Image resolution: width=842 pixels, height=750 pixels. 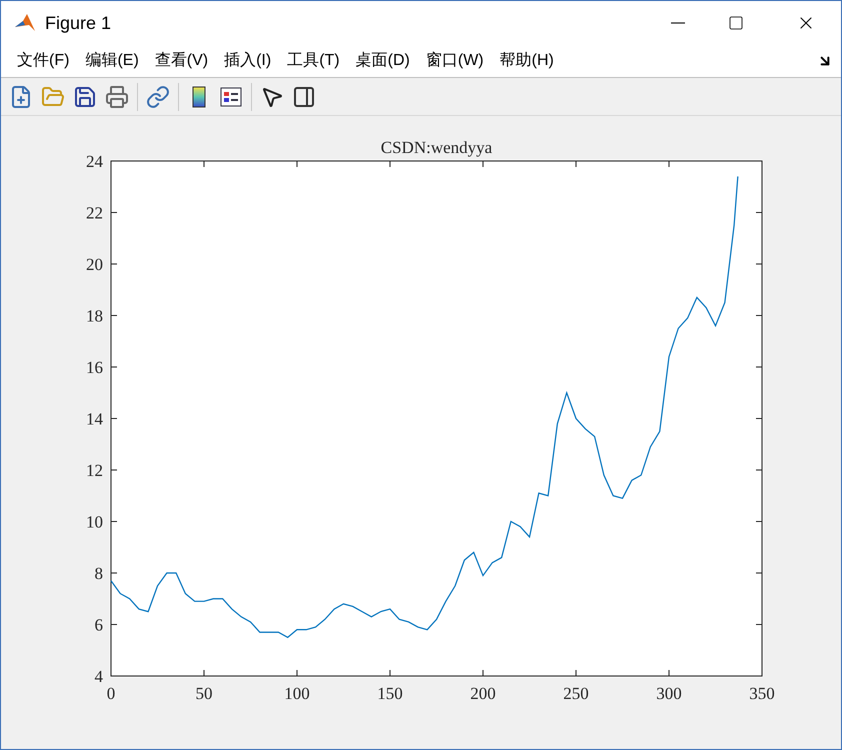 What do you see at coordinates (78, 23) in the screenshot?
I see `window-title: Figure 1` at bounding box center [78, 23].